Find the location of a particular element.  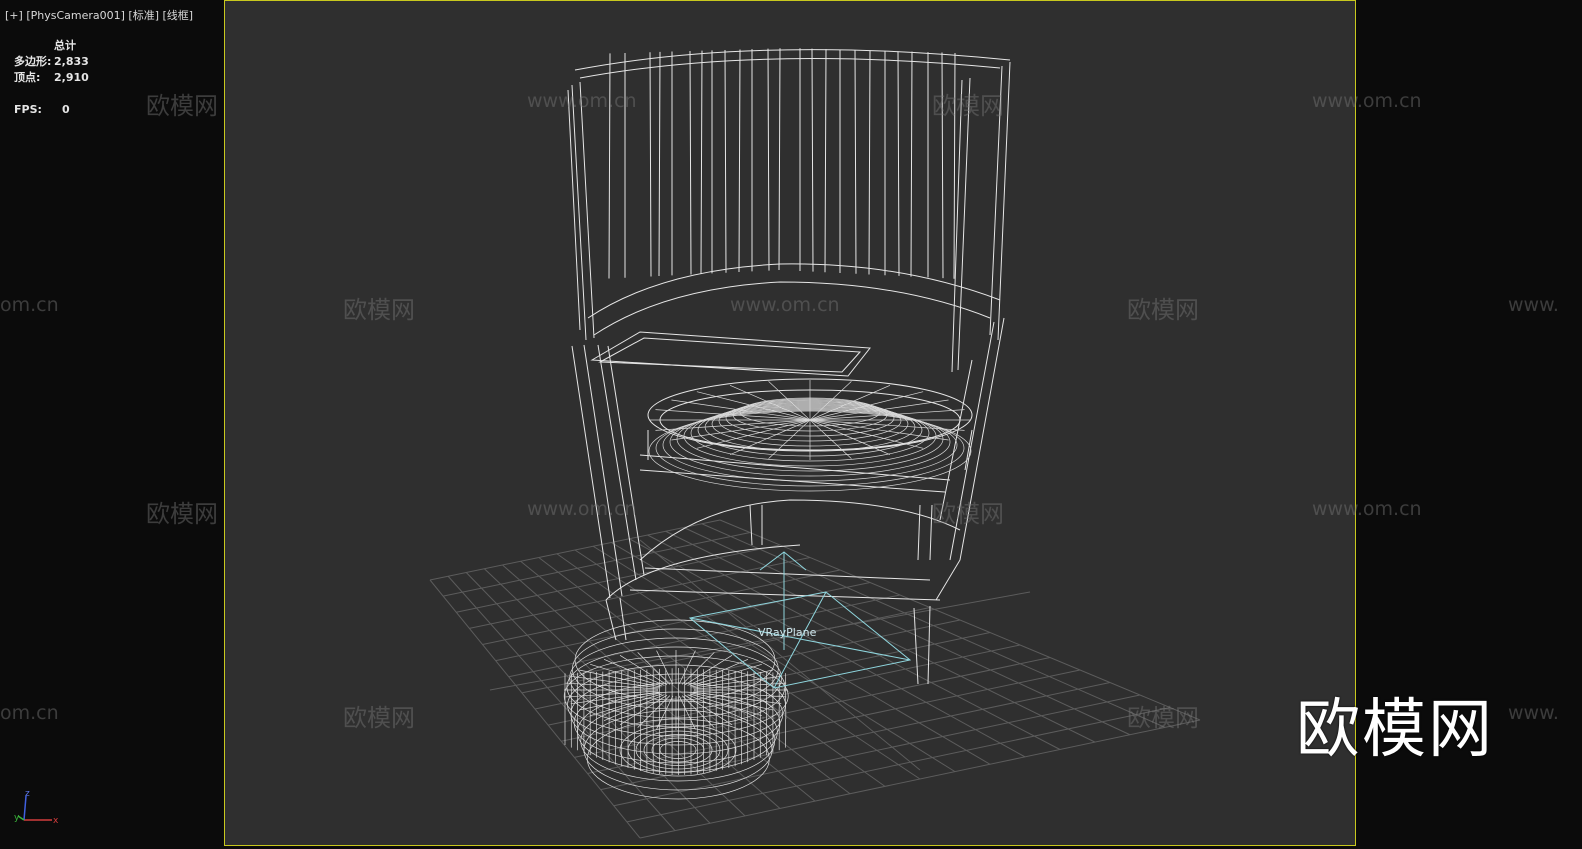

site-logo: 欧模网 is located at coordinates (1395, 730).